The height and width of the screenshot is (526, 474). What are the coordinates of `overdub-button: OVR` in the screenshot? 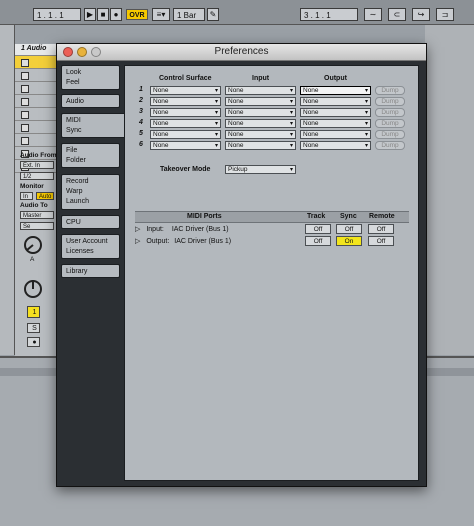 It's located at (137, 14).